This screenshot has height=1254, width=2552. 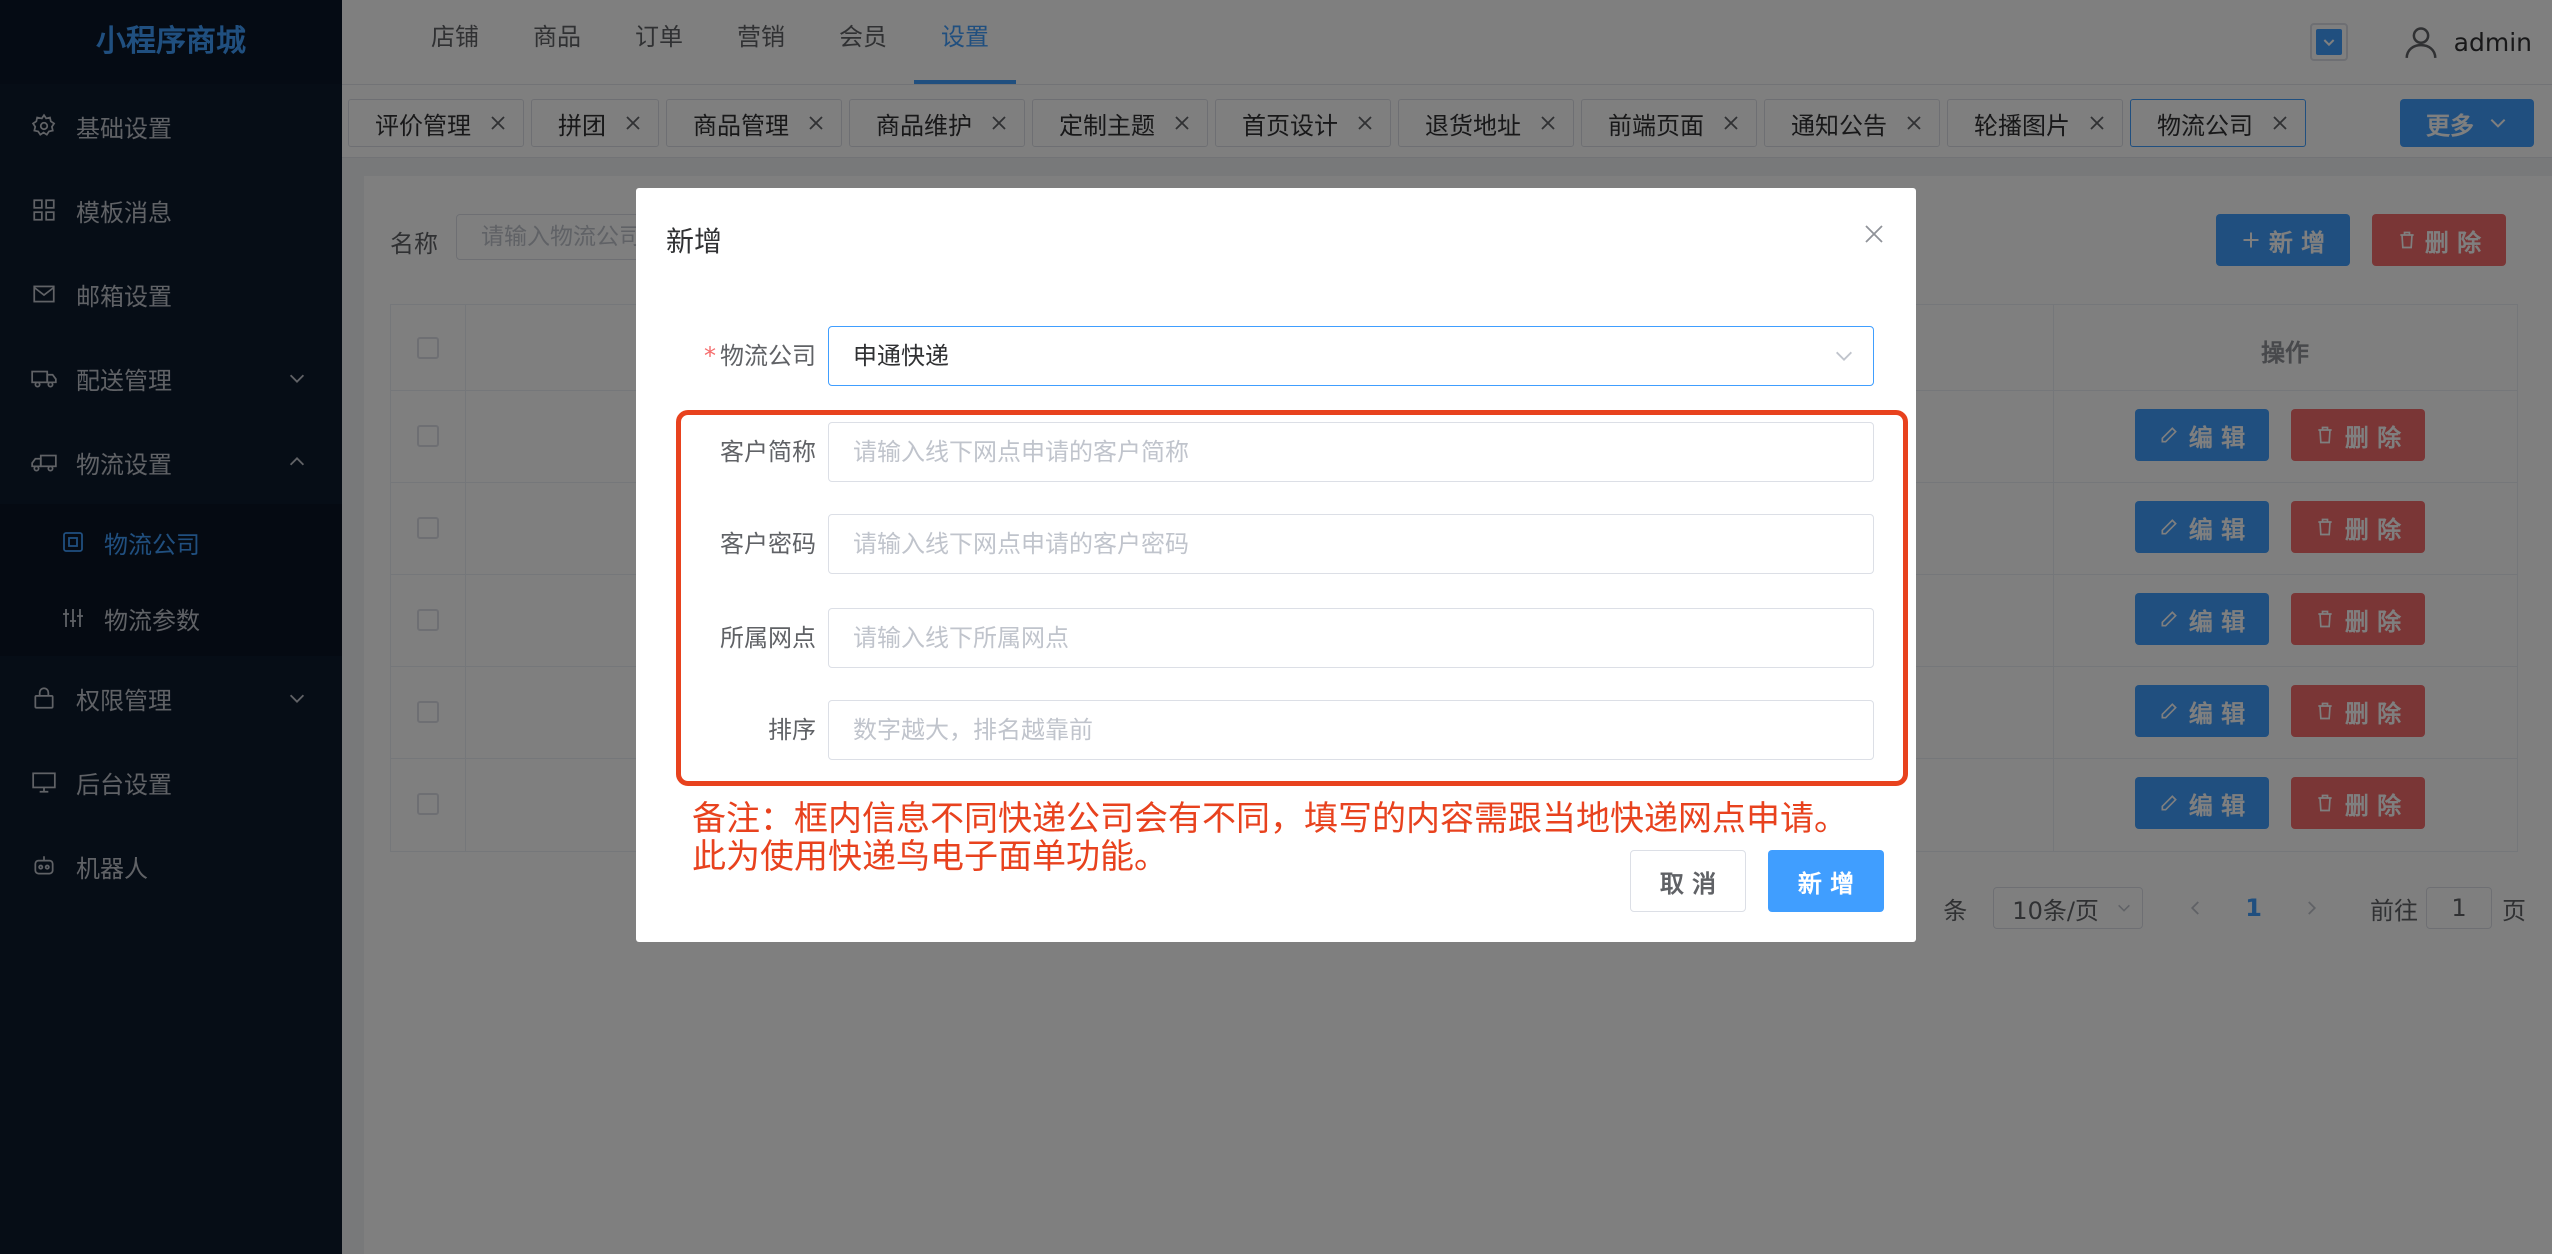 What do you see at coordinates (1351, 452) in the screenshot?
I see `customer-name-input: 请输入线下网点申请的客户简称` at bounding box center [1351, 452].